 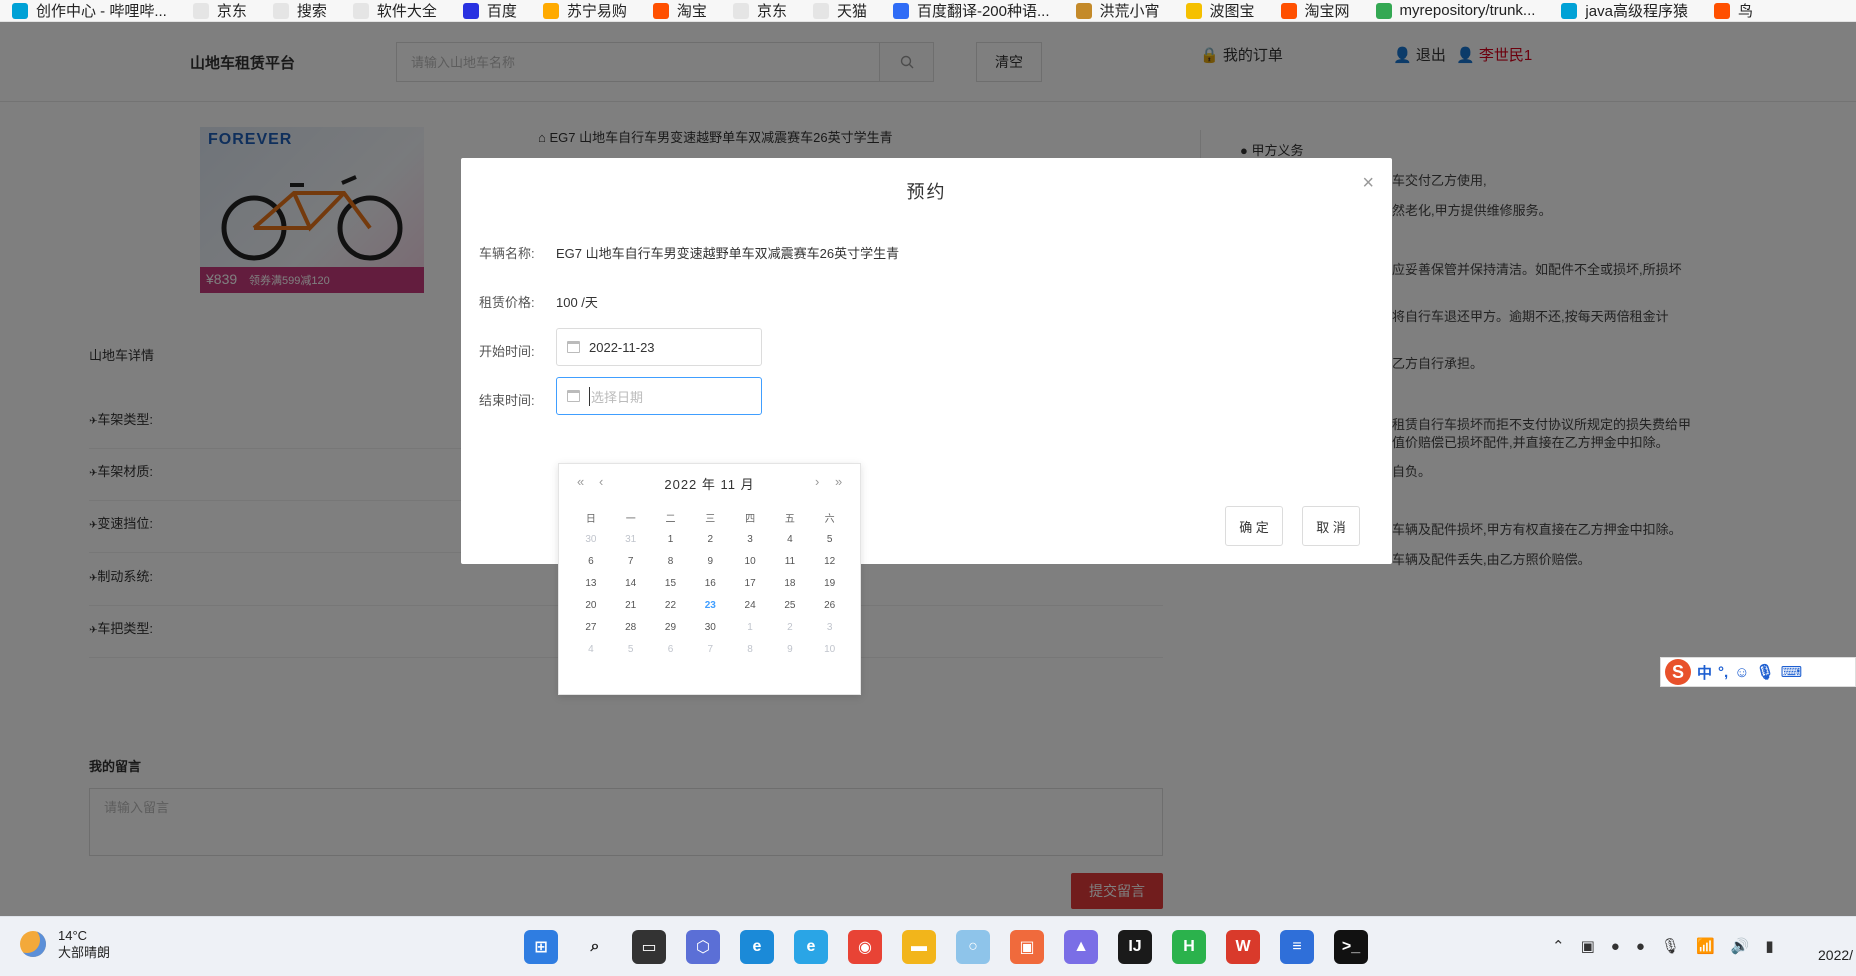 I want to click on bookmark-item: 洪荒小宵, so click(x=1117, y=10).